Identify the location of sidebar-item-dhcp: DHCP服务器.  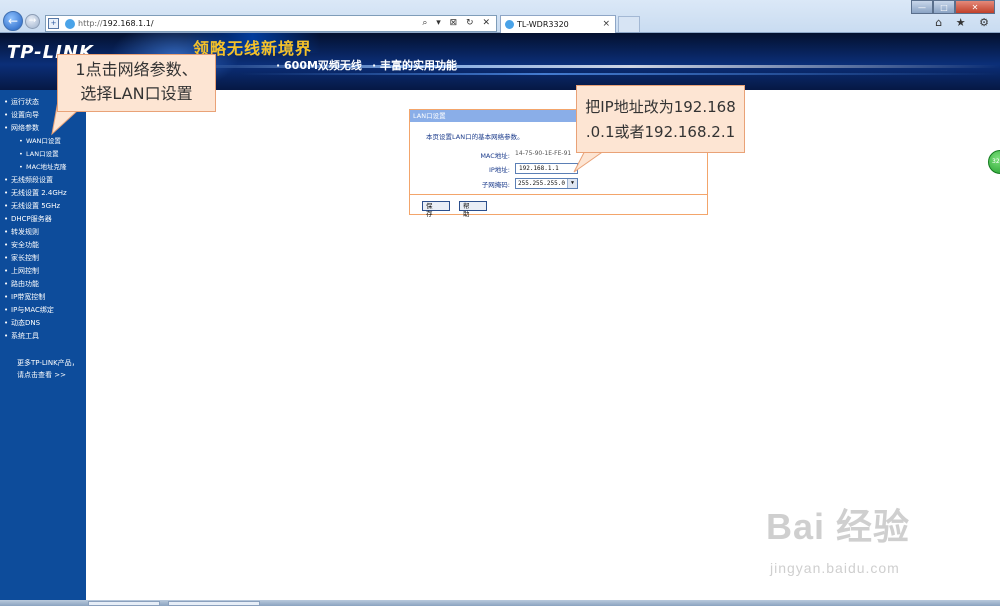
(28, 219).